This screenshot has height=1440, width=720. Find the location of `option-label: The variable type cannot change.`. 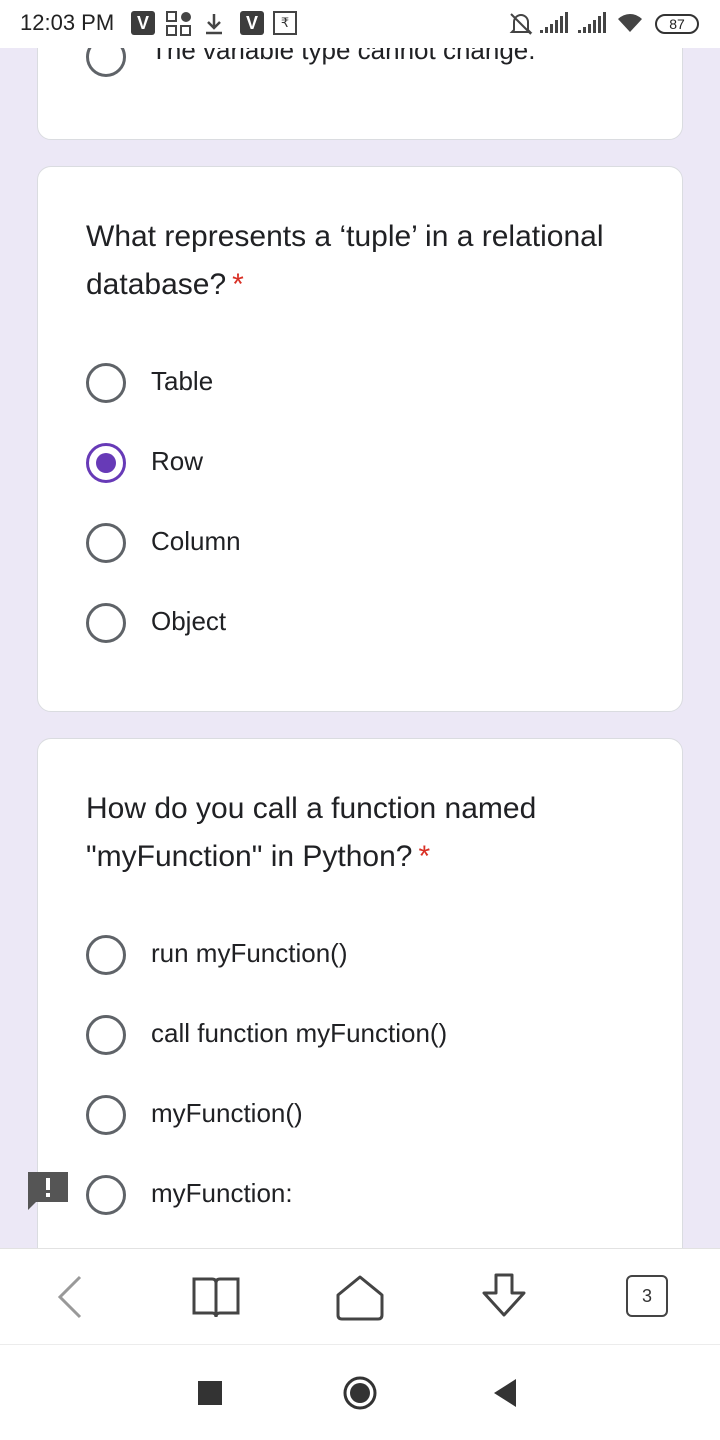

option-label: The variable type cannot change. is located at coordinates (343, 56).